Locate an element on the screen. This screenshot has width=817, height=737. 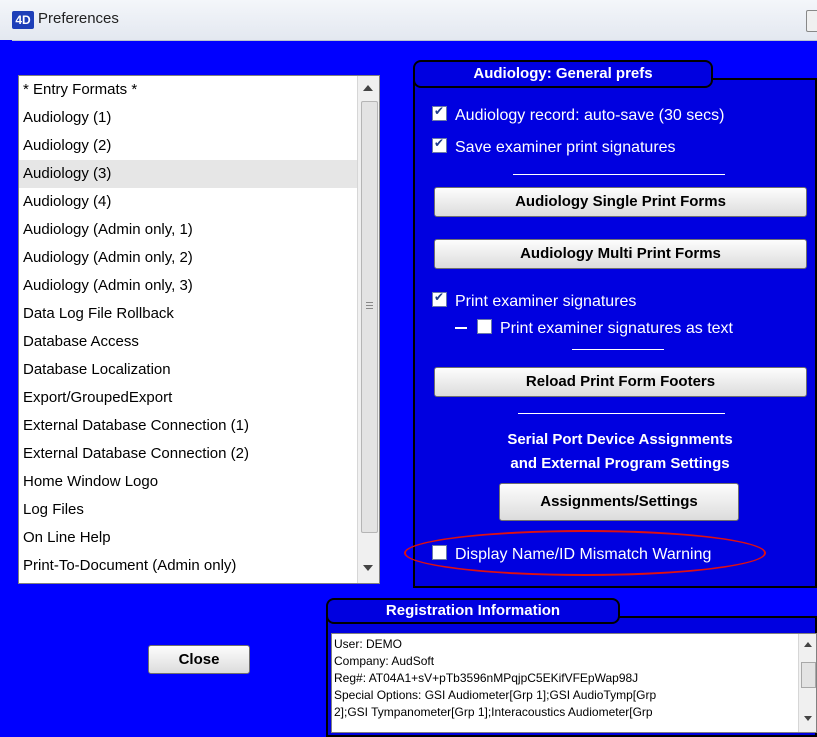
reload-footers-button: Reload Print Form Footers is located at coordinates (620, 382).